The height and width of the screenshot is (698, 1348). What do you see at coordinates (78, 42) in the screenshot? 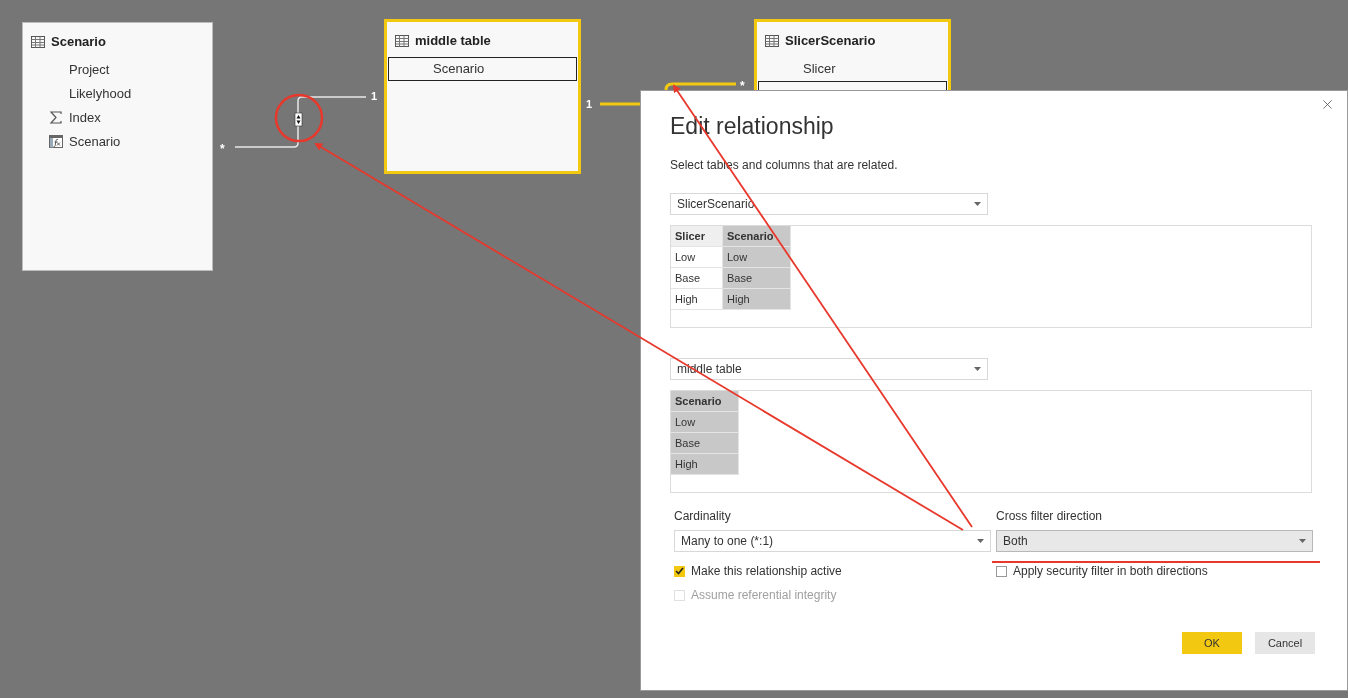
I see `table-title: Scenario` at bounding box center [78, 42].